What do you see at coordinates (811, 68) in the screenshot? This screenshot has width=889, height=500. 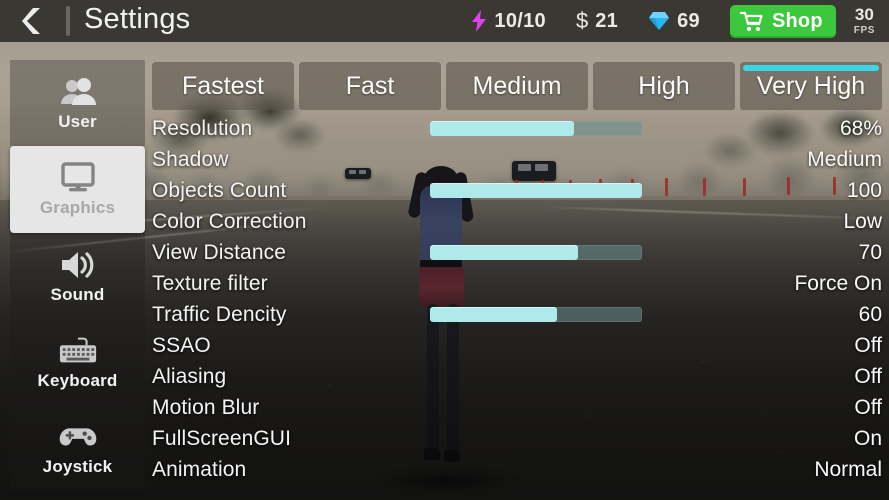 I see `preset-selected-indicator` at bounding box center [811, 68].